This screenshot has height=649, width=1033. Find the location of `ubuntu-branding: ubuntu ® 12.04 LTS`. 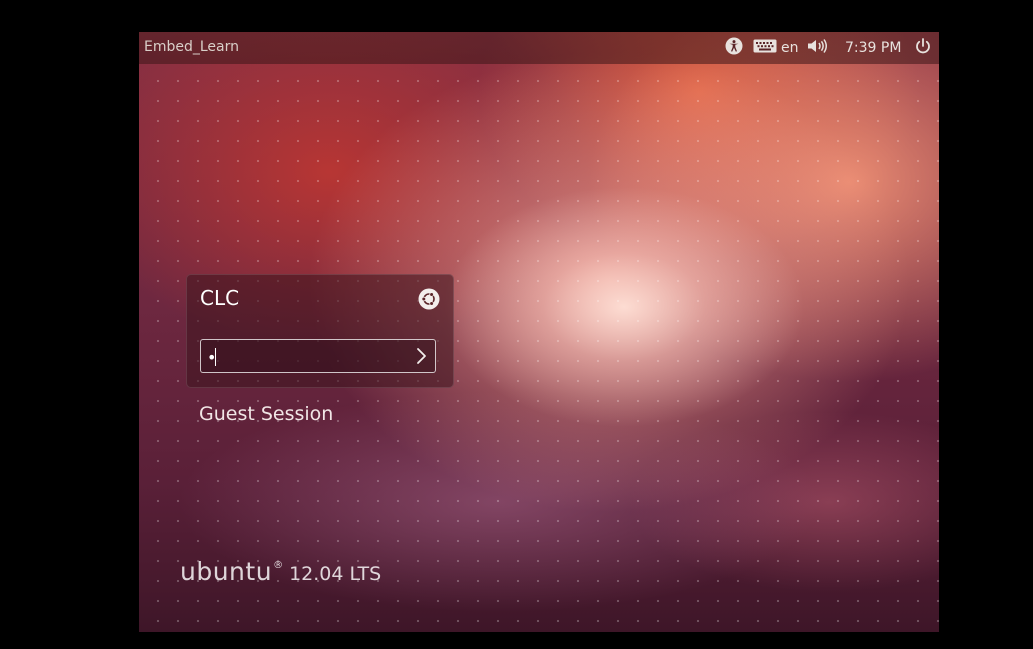

ubuntu-branding: ubuntu ® 12.04 LTS is located at coordinates (280, 571).